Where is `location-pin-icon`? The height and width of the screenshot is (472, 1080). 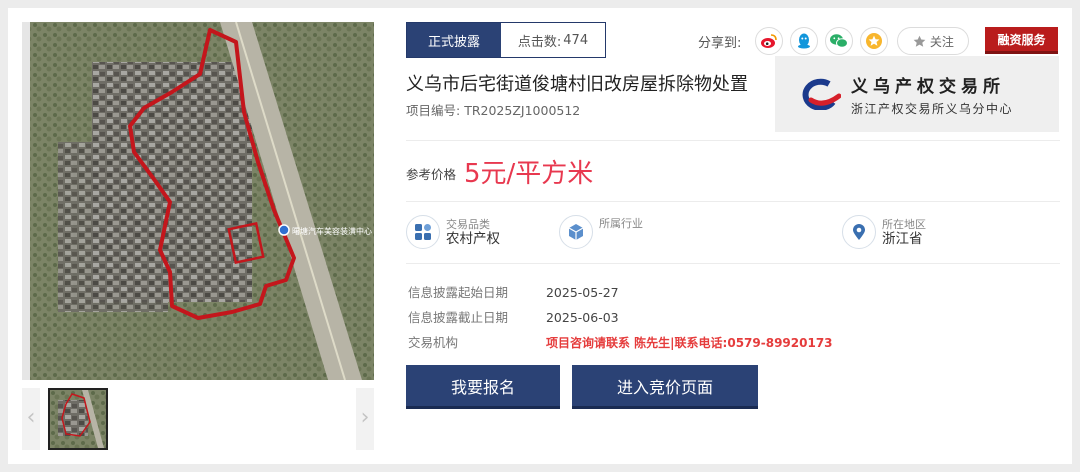
location-pin-icon is located at coordinates (859, 232).